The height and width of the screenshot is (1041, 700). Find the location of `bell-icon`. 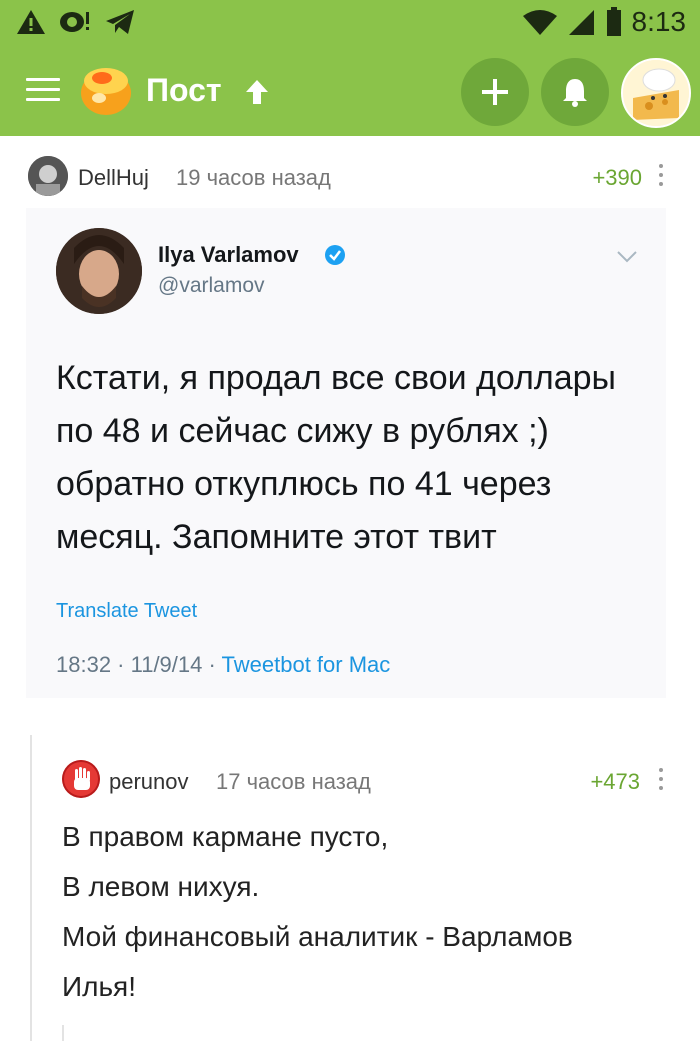

bell-icon is located at coordinates (575, 93).